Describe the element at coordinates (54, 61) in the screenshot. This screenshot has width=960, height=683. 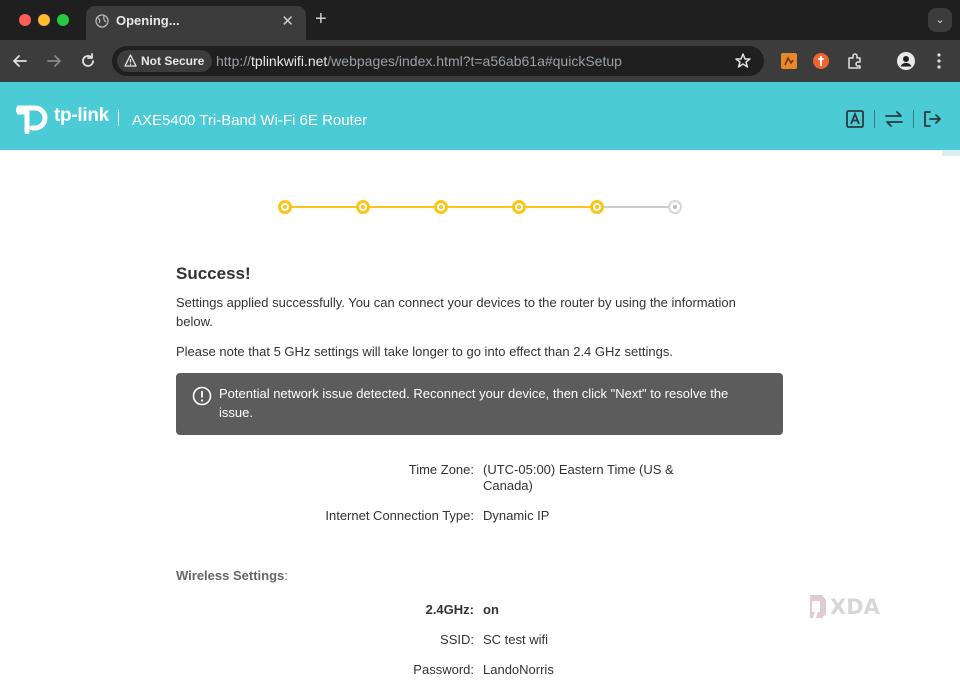
I see `forward-arrow-icon` at that location.